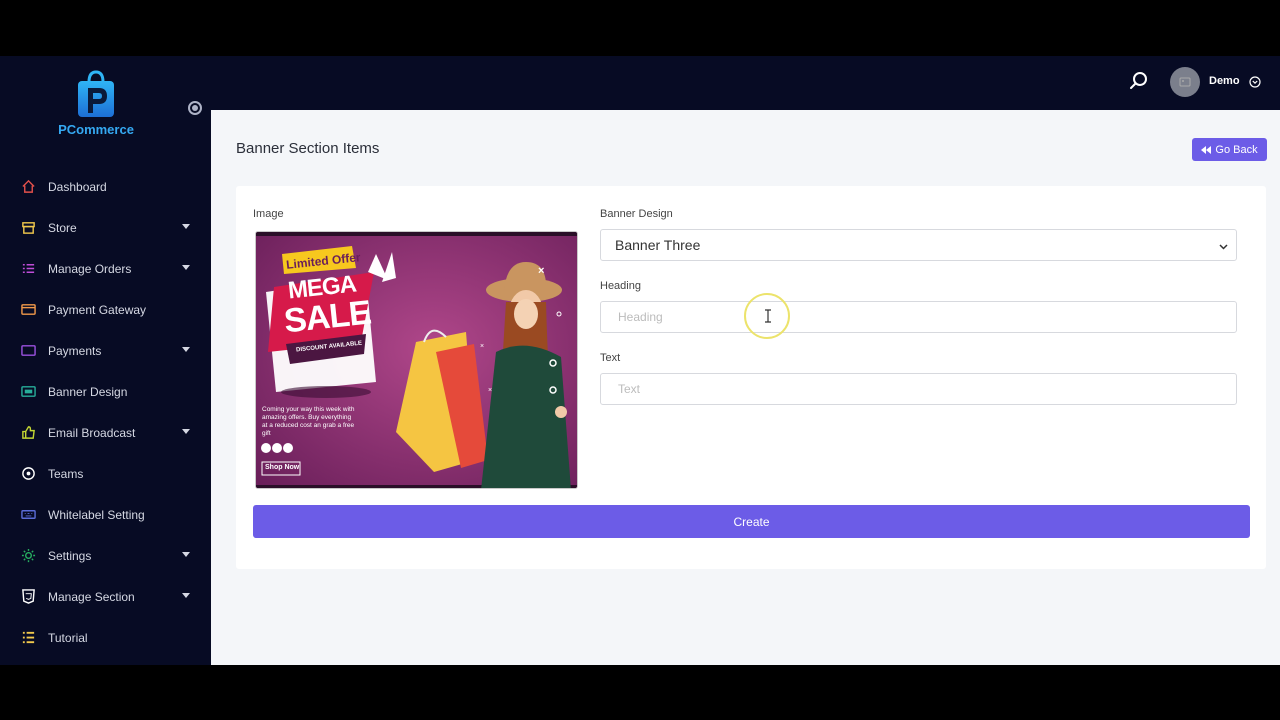 The height and width of the screenshot is (720, 1280). I want to click on banner-design-value: Banner Three, so click(658, 245).